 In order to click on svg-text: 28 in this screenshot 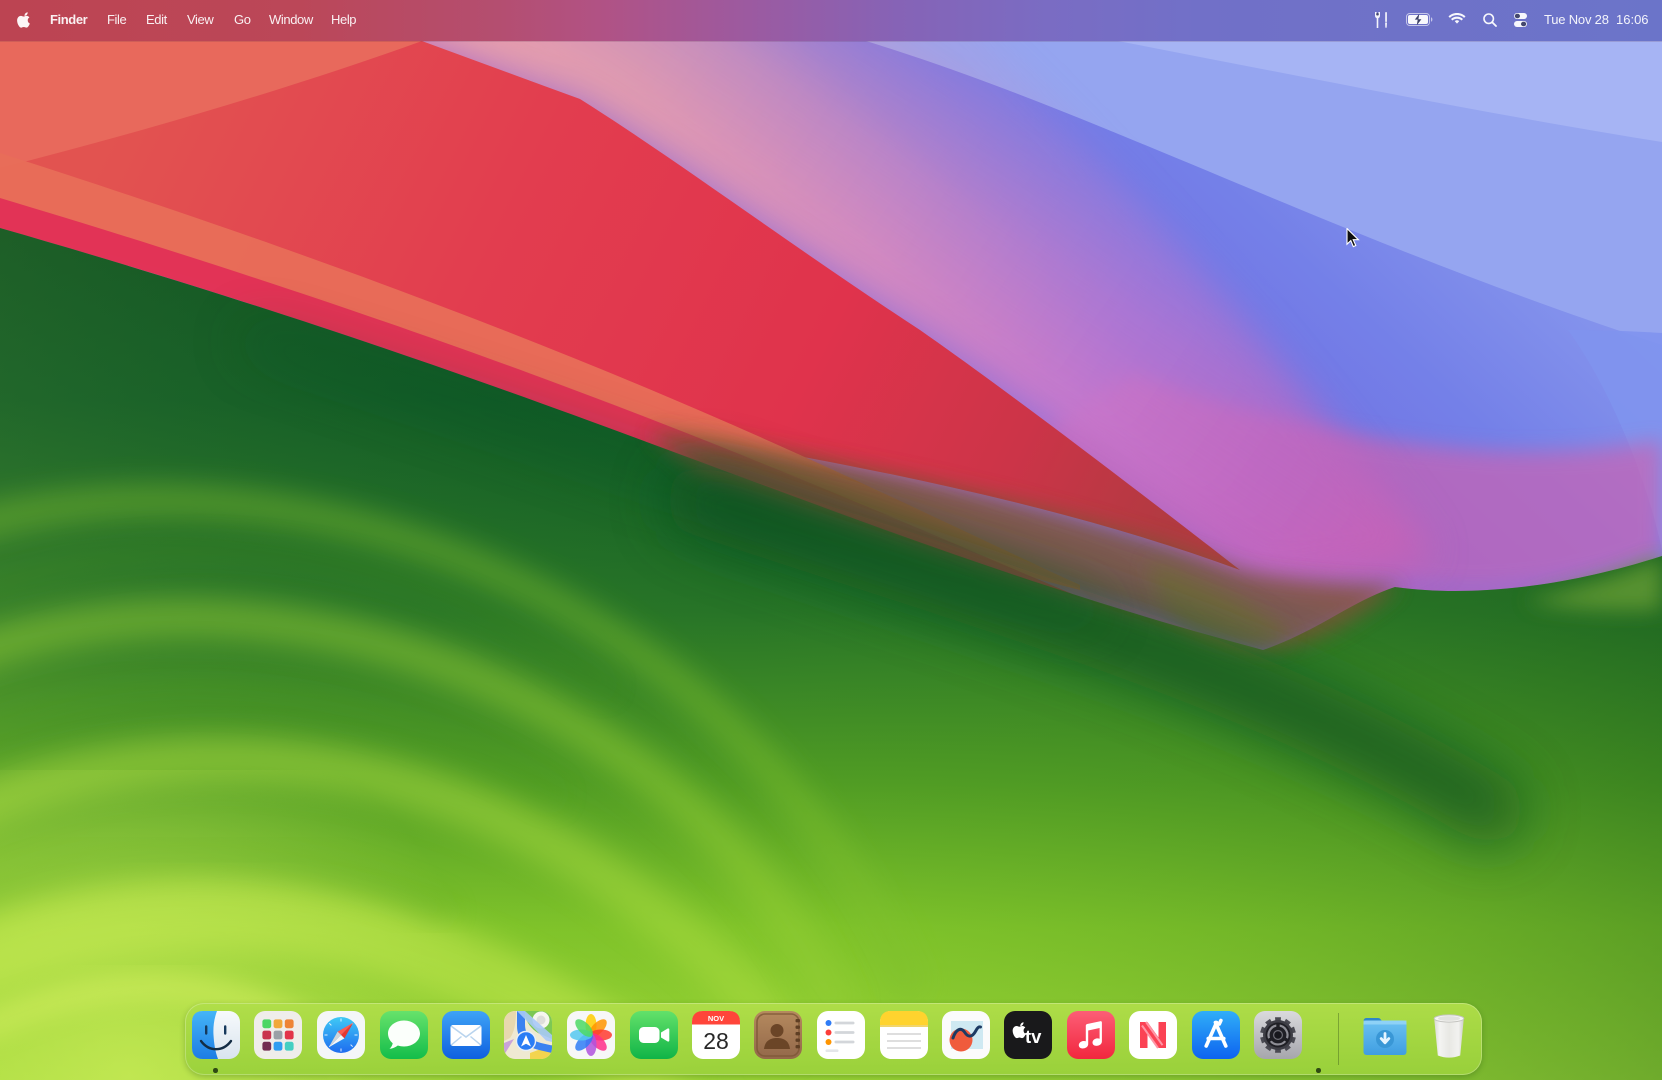, I will do `click(716, 1041)`.